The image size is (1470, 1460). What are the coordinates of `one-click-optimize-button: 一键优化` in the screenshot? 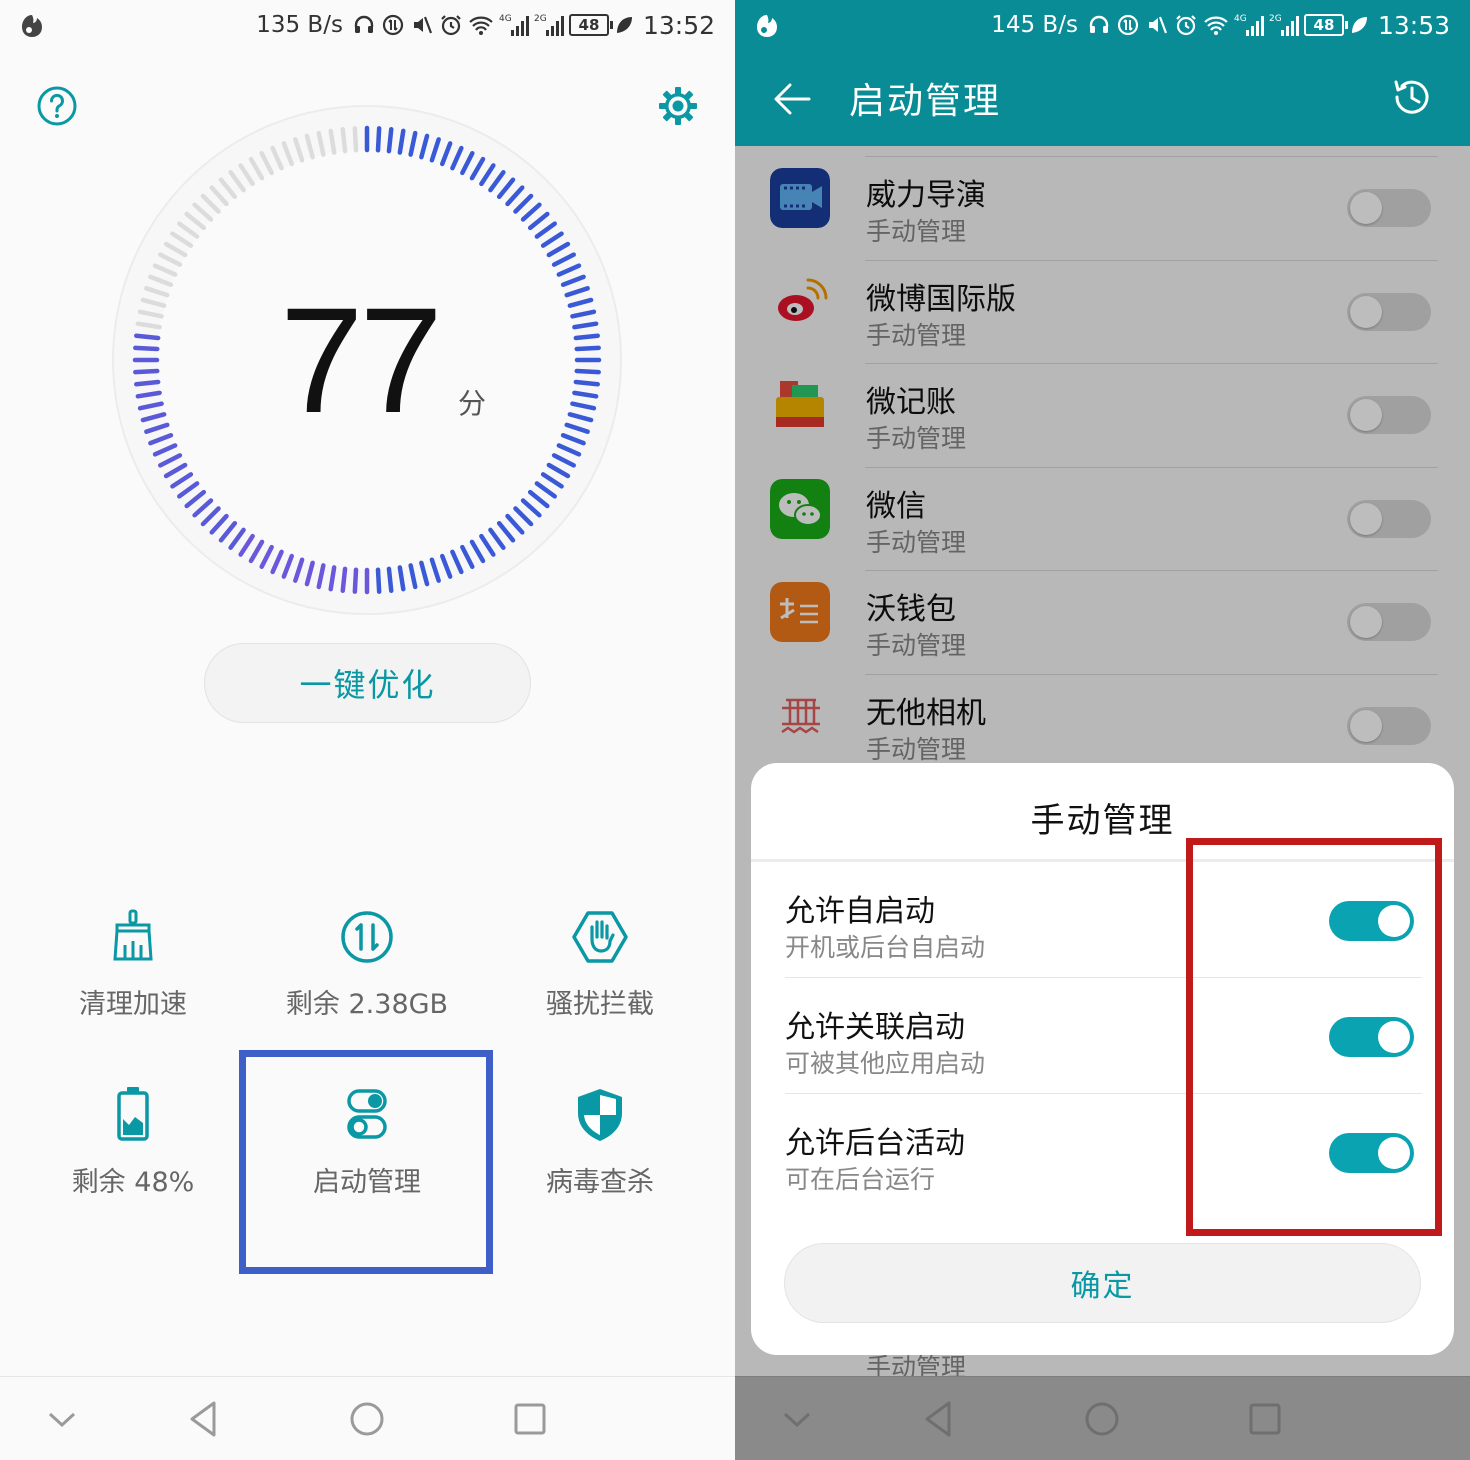 It's located at (367, 683).